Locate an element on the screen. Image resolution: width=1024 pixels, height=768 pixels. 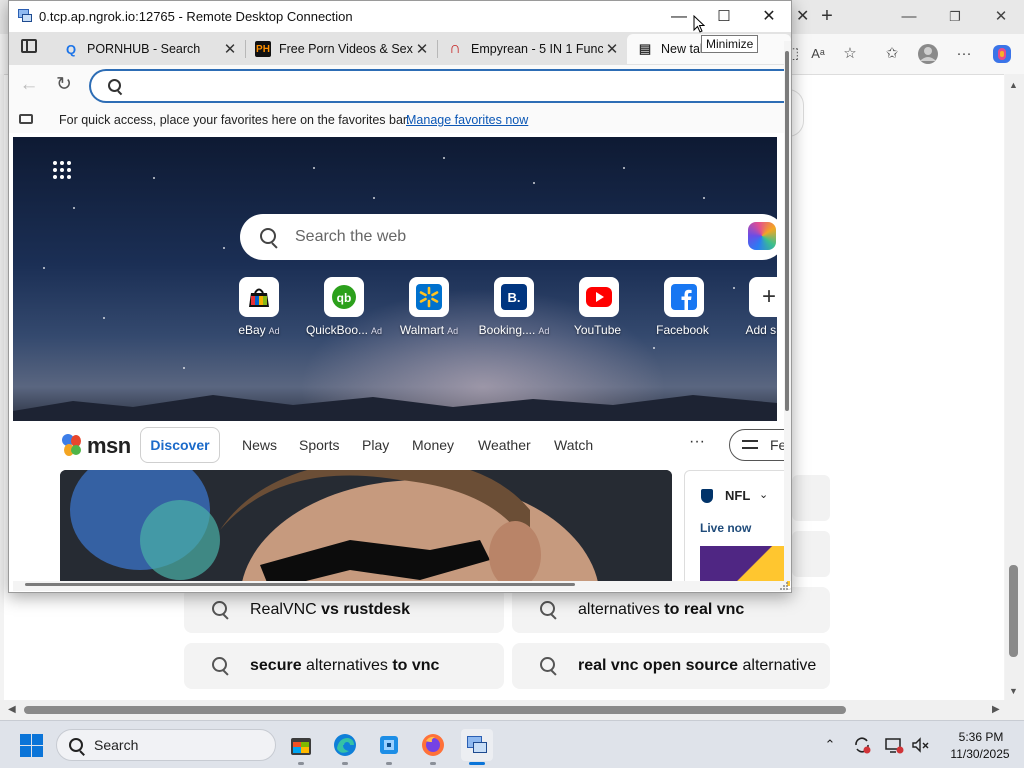
taskbar-search: Search is located at coordinates (166, 745).